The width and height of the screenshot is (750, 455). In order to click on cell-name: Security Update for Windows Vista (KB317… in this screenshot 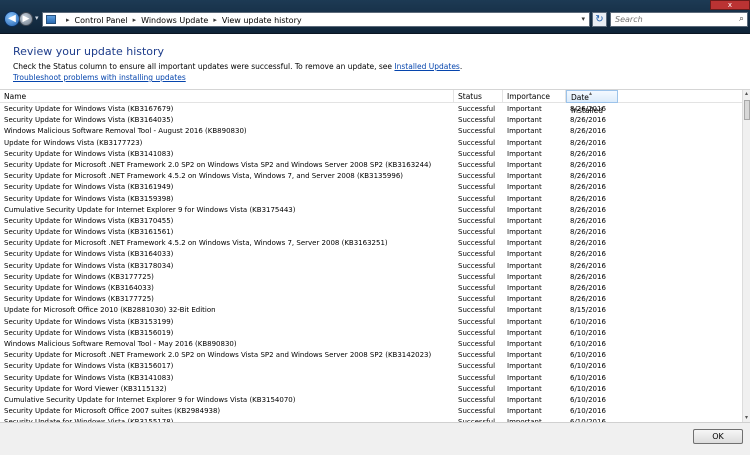, I will do `click(89, 265)`.